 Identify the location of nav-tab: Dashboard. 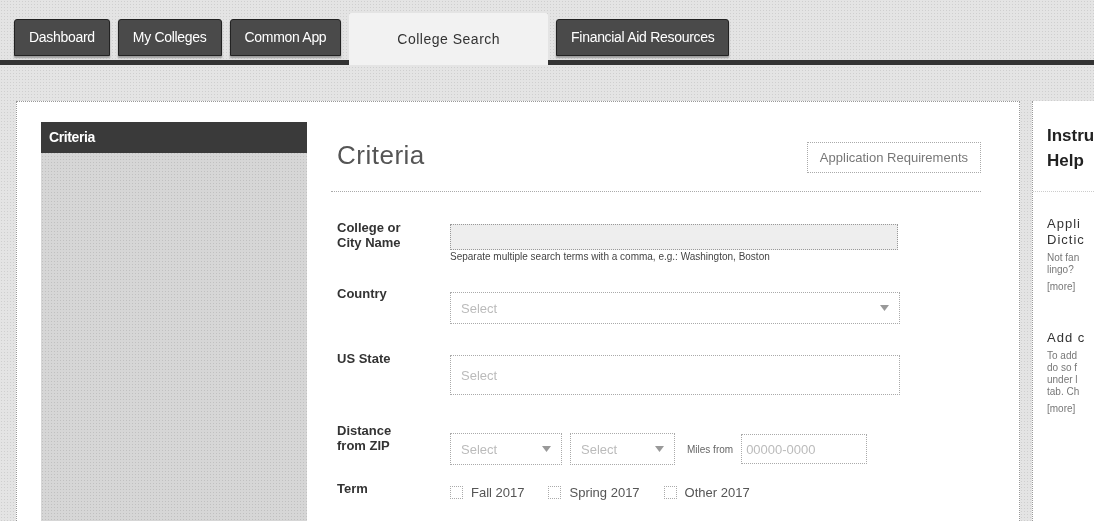
(62, 37).